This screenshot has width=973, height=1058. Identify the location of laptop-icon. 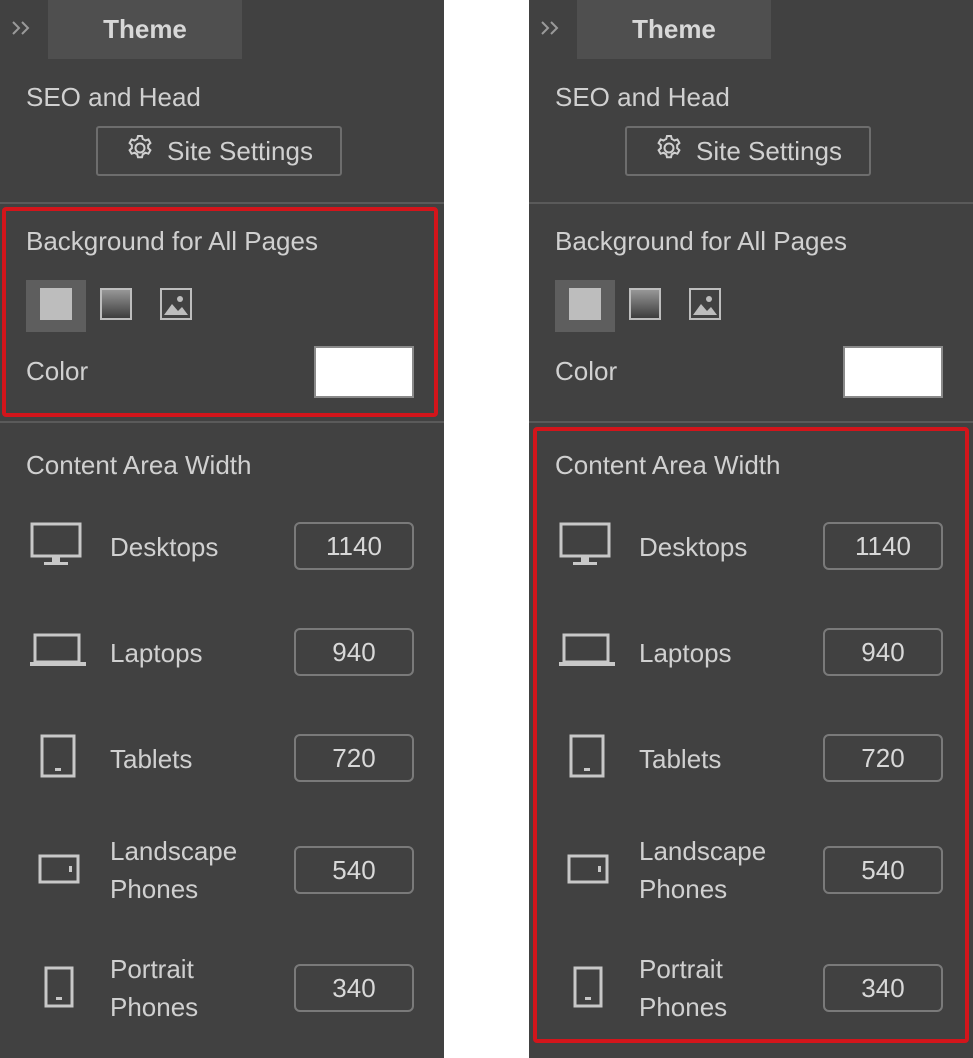
(58, 652).